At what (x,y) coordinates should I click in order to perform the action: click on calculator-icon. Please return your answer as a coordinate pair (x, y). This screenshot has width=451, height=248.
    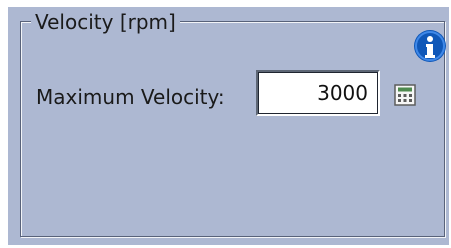
    Looking at the image, I should click on (405, 95).